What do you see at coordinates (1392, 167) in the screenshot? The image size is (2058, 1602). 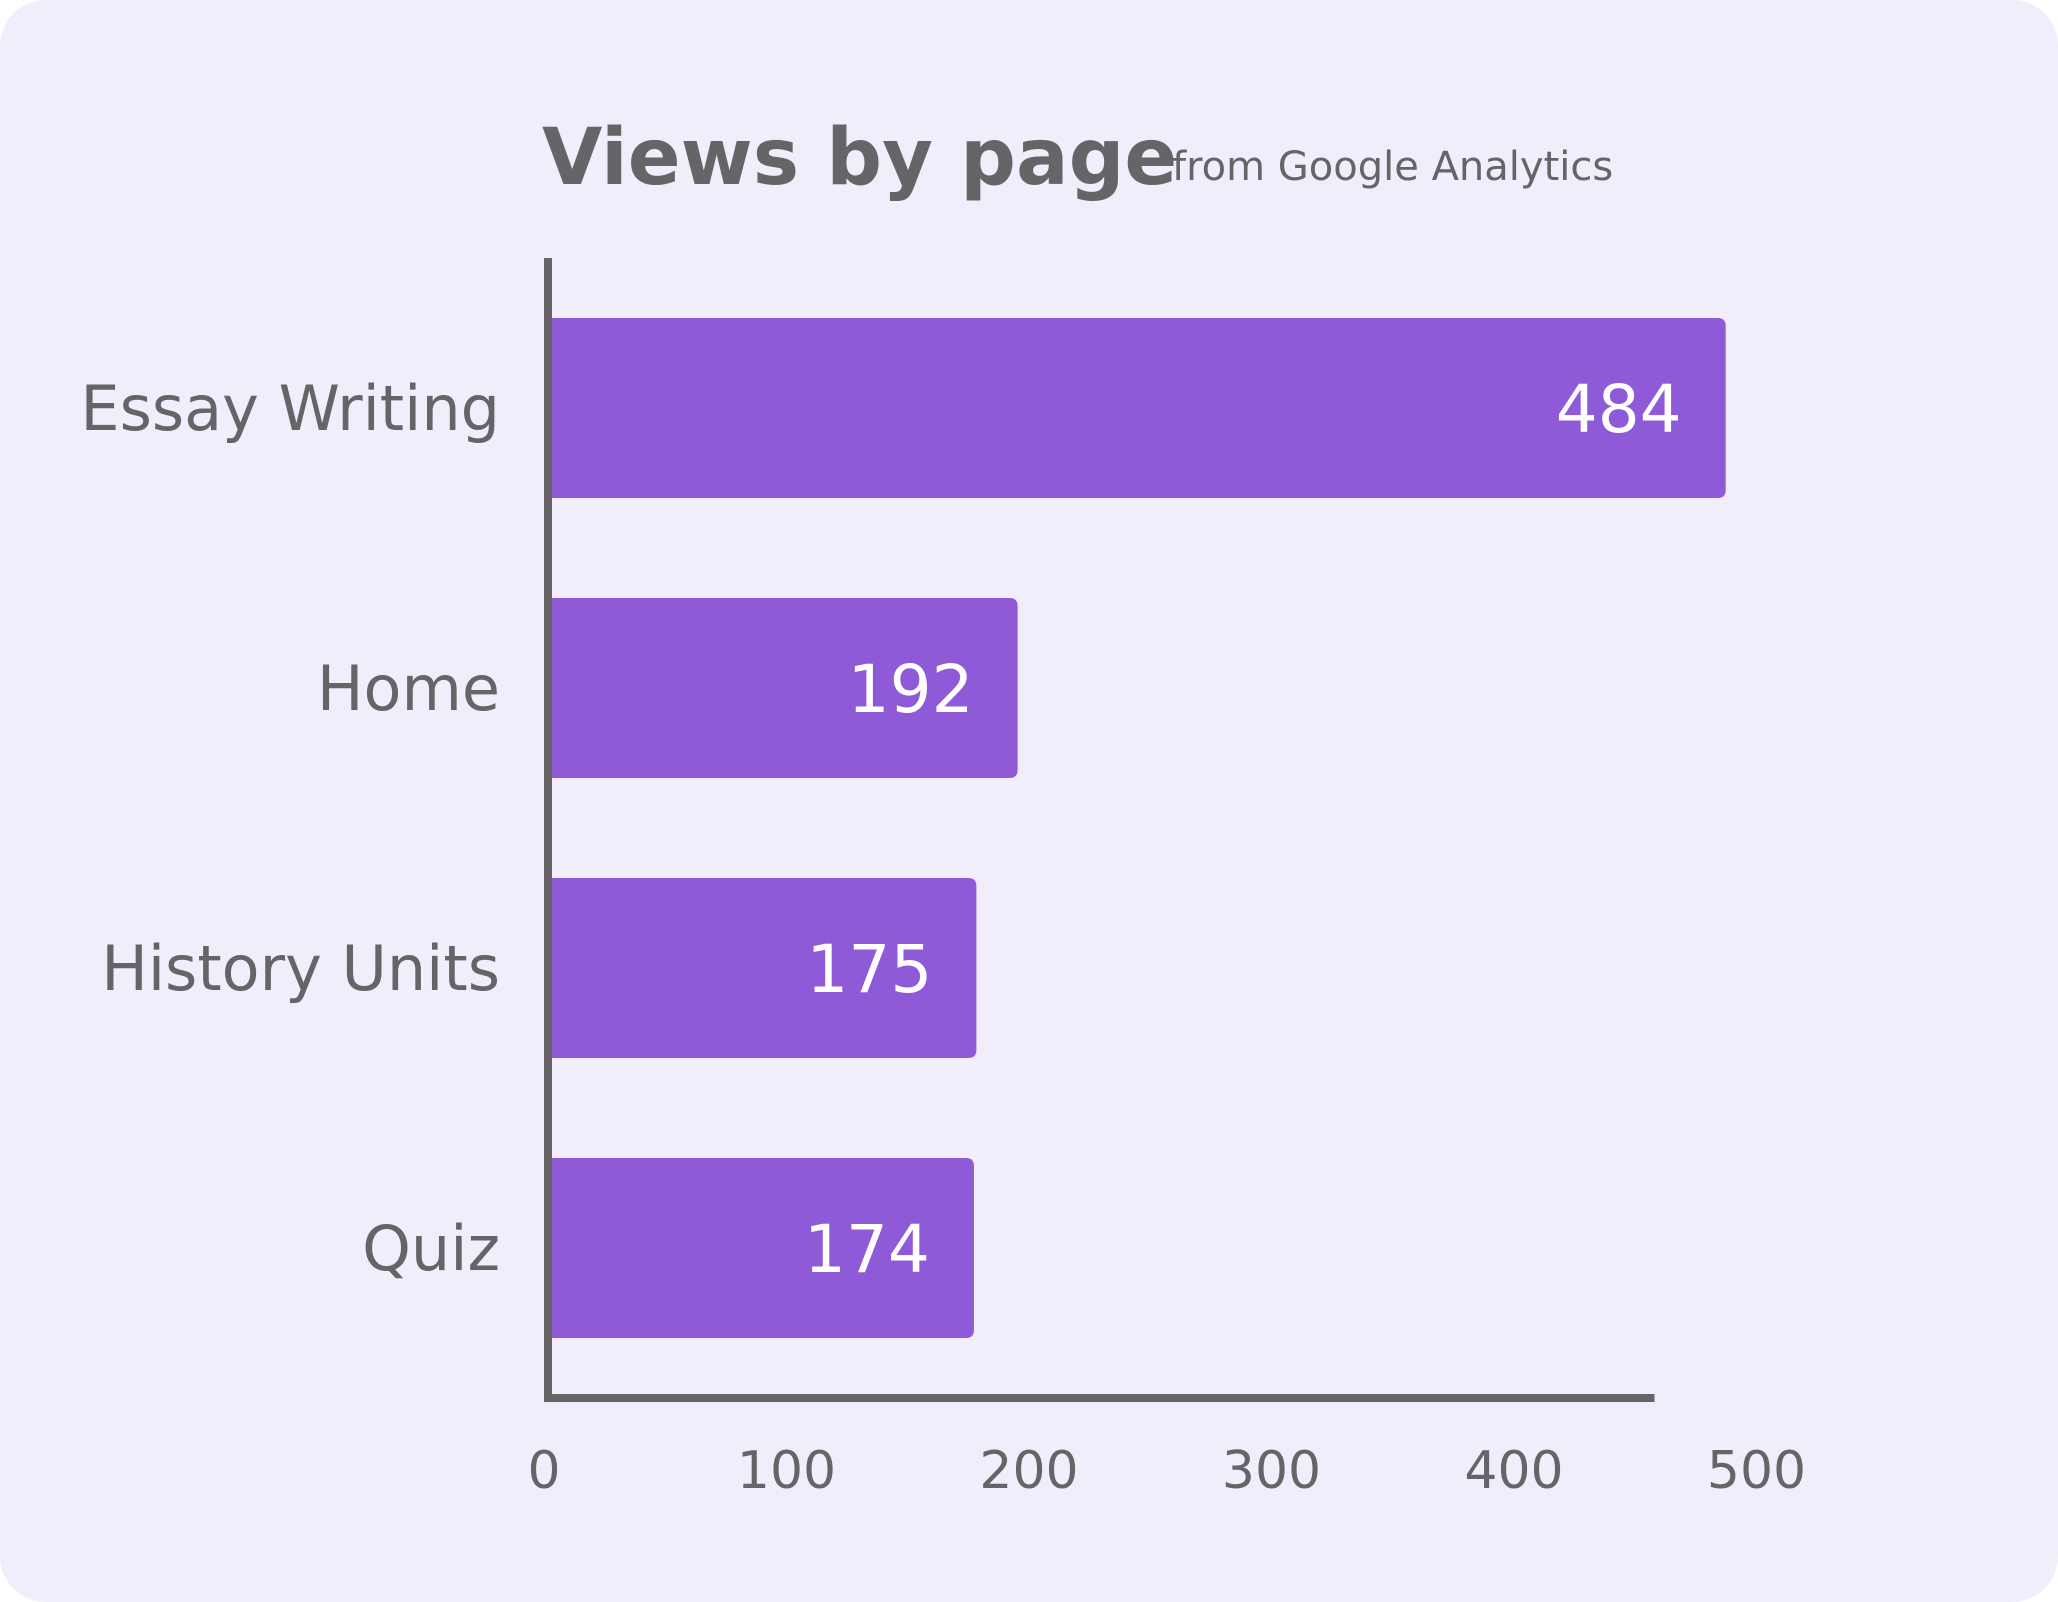 I see `chart-subtitle: from Google Analytics` at bounding box center [1392, 167].